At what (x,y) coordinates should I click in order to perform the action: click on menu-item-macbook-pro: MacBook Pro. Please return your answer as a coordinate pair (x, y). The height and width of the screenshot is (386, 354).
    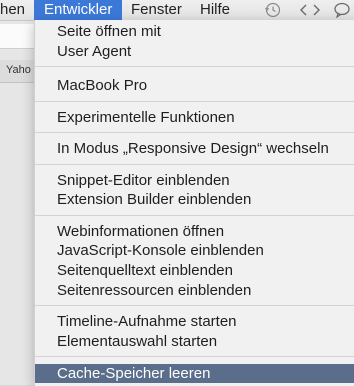
    Looking at the image, I should click on (194, 85).